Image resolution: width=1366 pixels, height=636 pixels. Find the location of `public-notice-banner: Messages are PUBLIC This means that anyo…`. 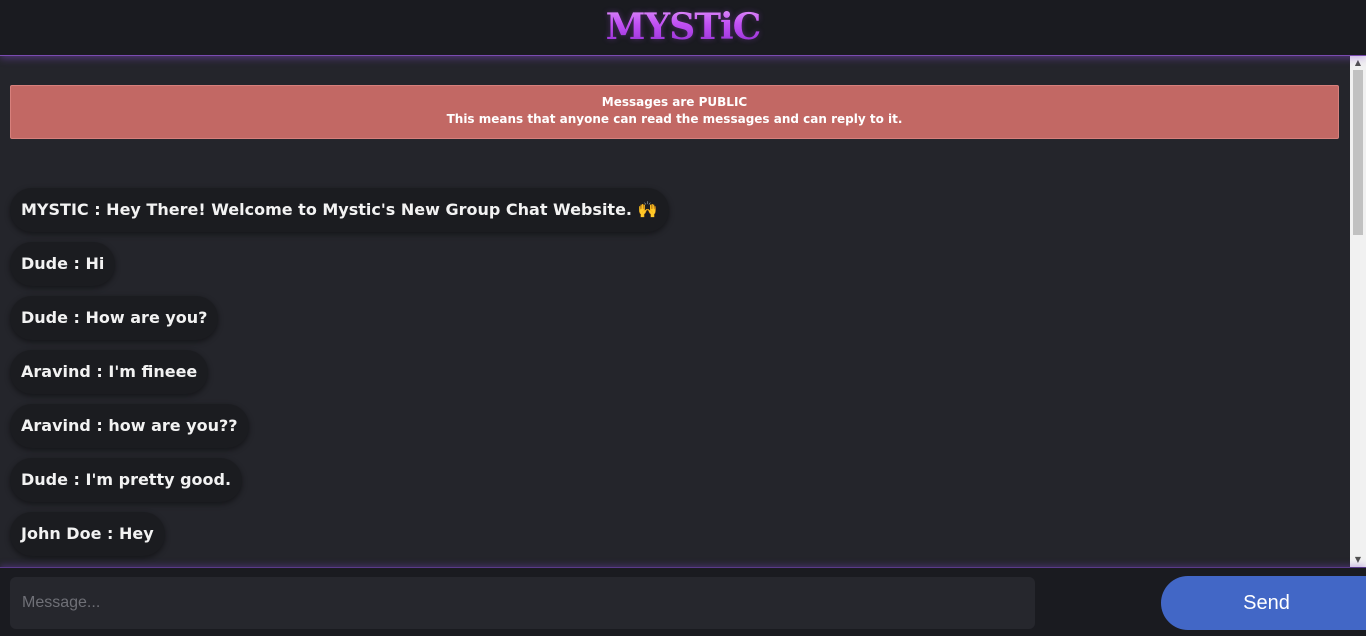

public-notice-banner: Messages are PUBLIC This means that anyo… is located at coordinates (674, 112).